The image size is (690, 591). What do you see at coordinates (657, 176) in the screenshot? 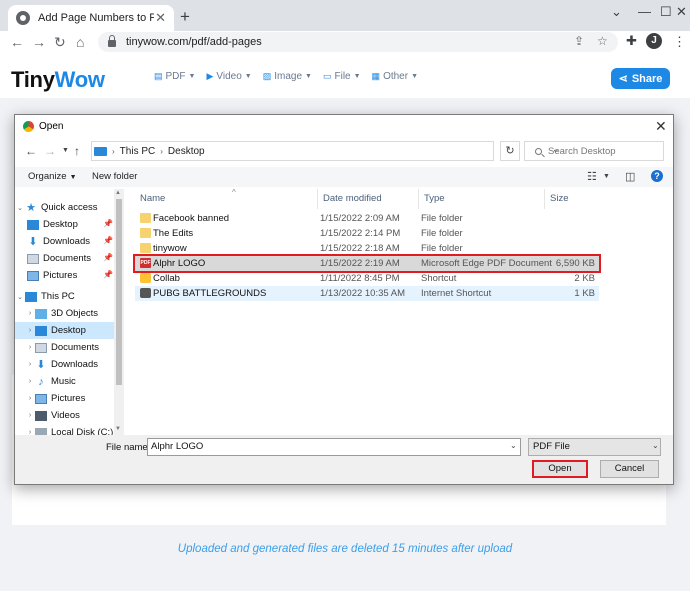
I see `help-icon: ?` at bounding box center [657, 176].